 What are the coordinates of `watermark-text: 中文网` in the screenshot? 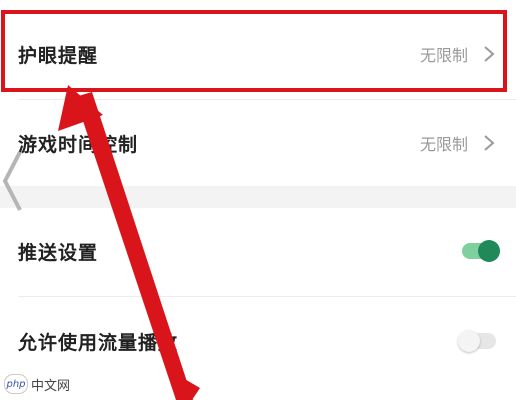 It's located at (51, 386).